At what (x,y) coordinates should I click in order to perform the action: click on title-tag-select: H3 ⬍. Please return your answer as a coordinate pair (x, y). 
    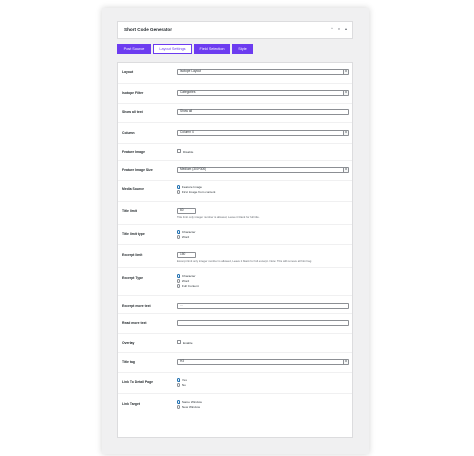
    Looking at the image, I should click on (263, 362).